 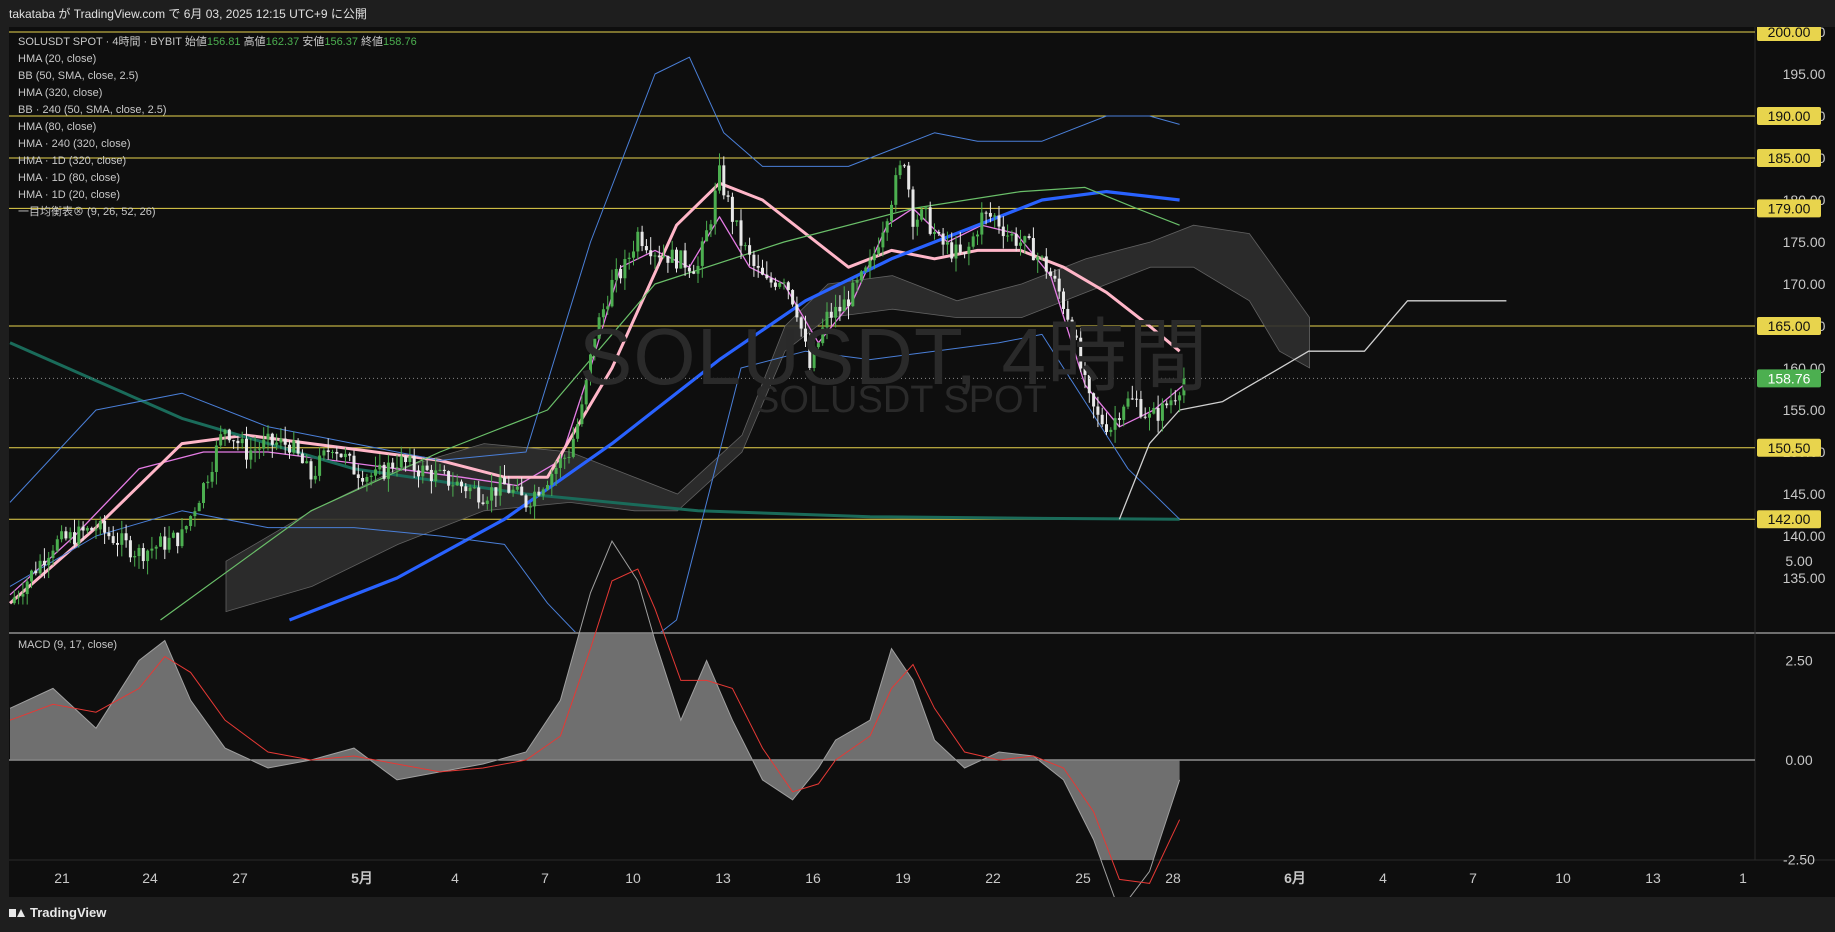 I want to click on time-tick-label: 24, so click(x=150, y=878).